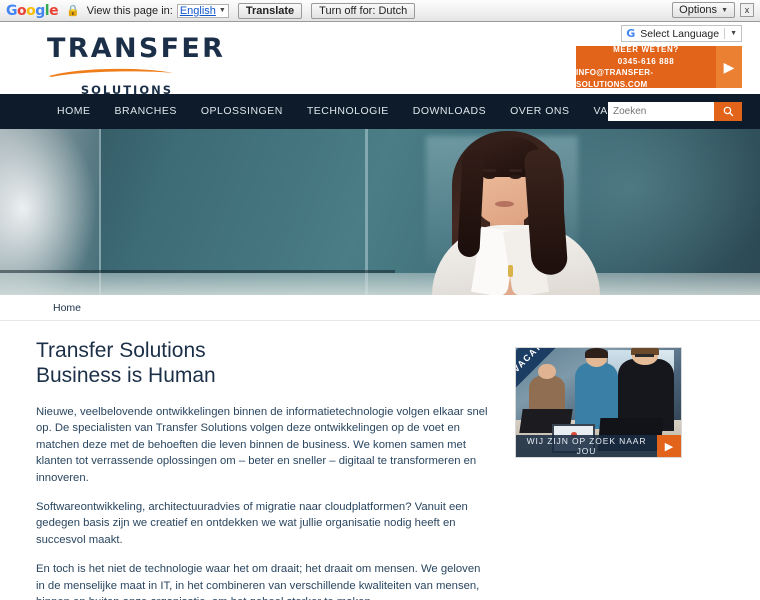  I want to click on google-logo: Google, so click(32, 10).